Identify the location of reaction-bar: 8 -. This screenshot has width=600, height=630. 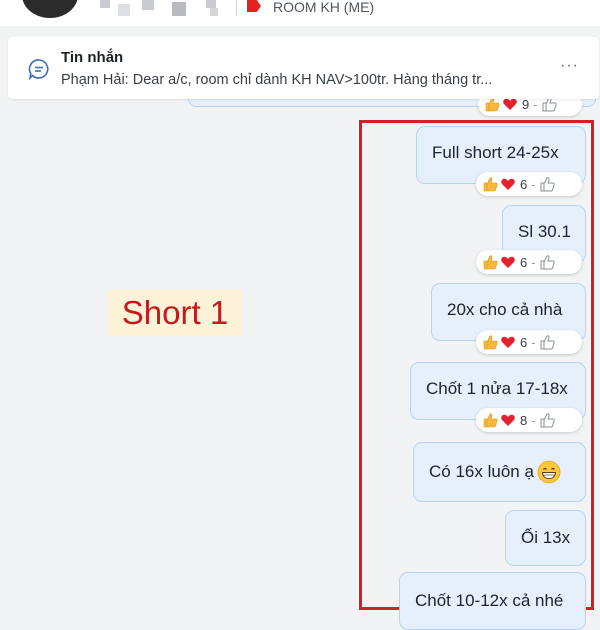
(529, 420).